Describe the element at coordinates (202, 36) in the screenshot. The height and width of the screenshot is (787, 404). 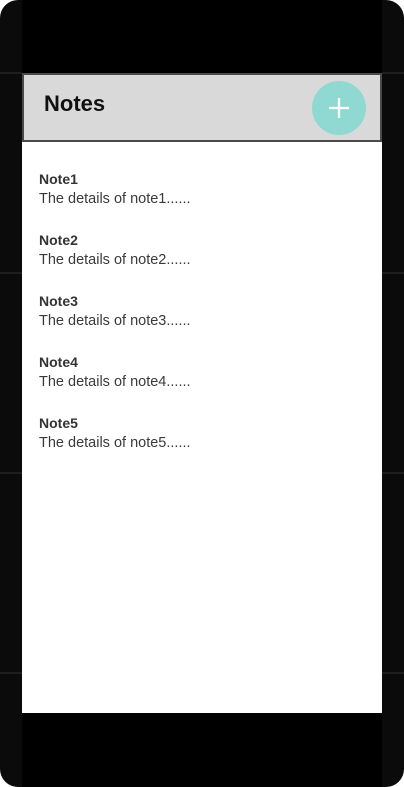
I see `status-bar-area` at that location.